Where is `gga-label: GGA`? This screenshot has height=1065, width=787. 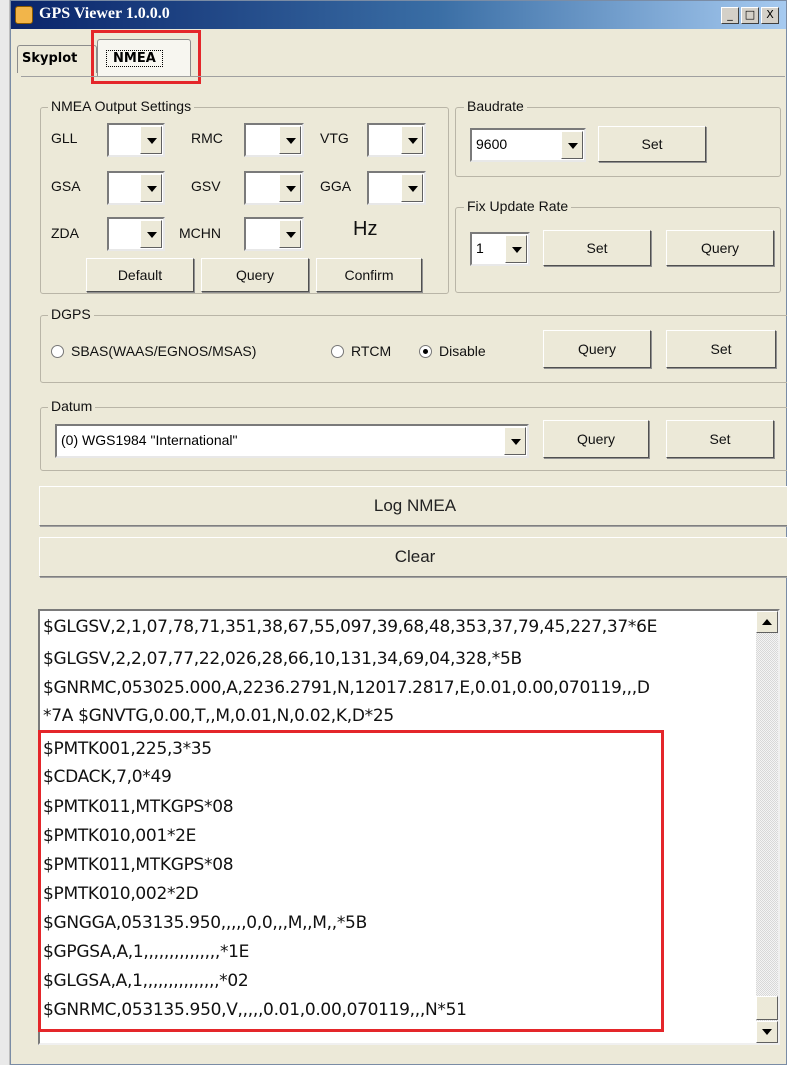
gga-label: GGA is located at coordinates (336, 186).